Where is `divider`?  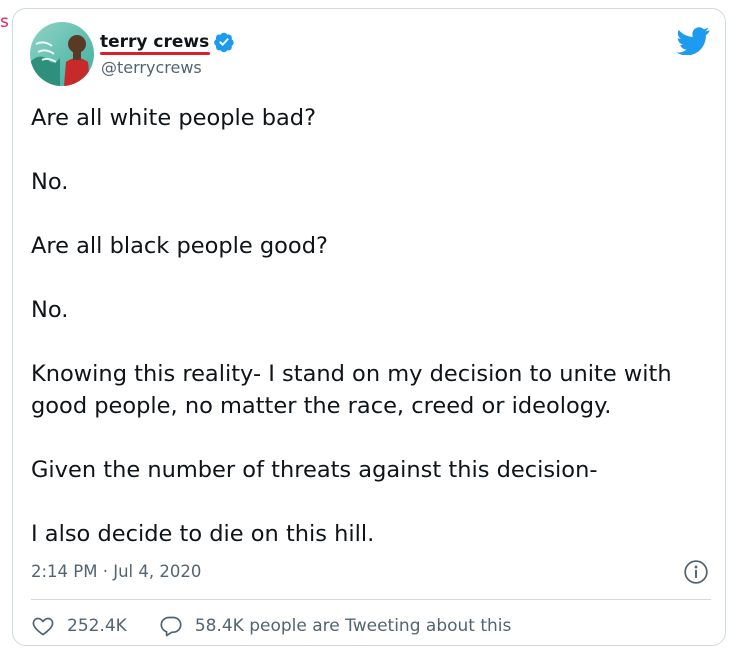
divider is located at coordinates (371, 599).